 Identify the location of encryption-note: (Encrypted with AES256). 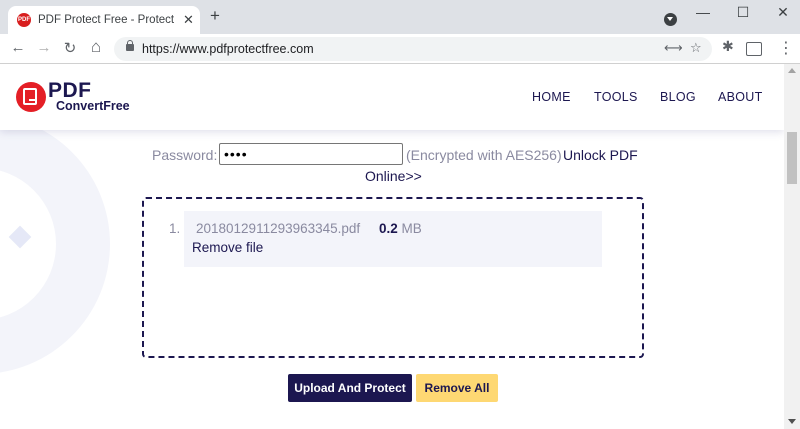
(484, 155).